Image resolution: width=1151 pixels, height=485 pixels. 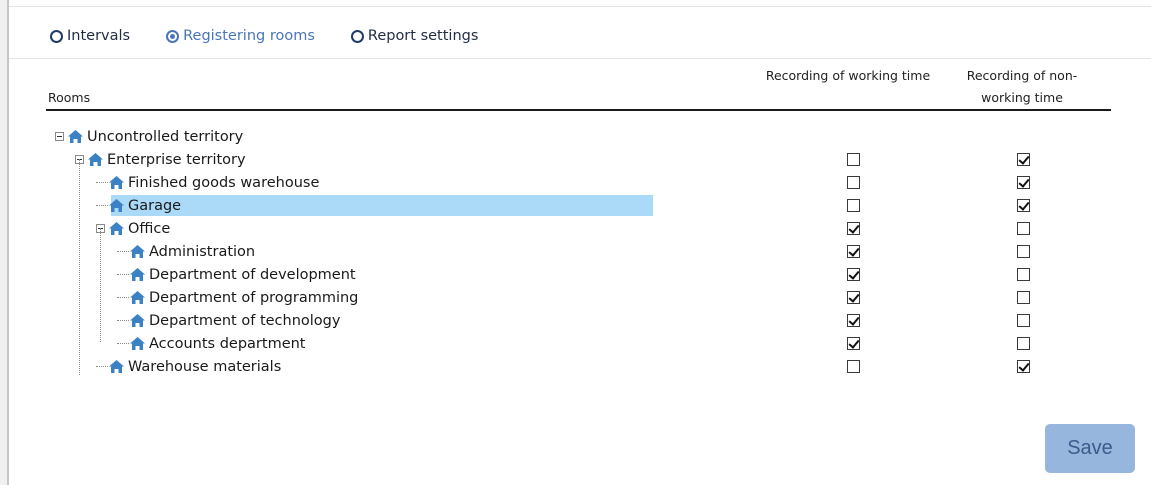 What do you see at coordinates (575, 343) in the screenshot?
I see `room-row: Accounts department` at bounding box center [575, 343].